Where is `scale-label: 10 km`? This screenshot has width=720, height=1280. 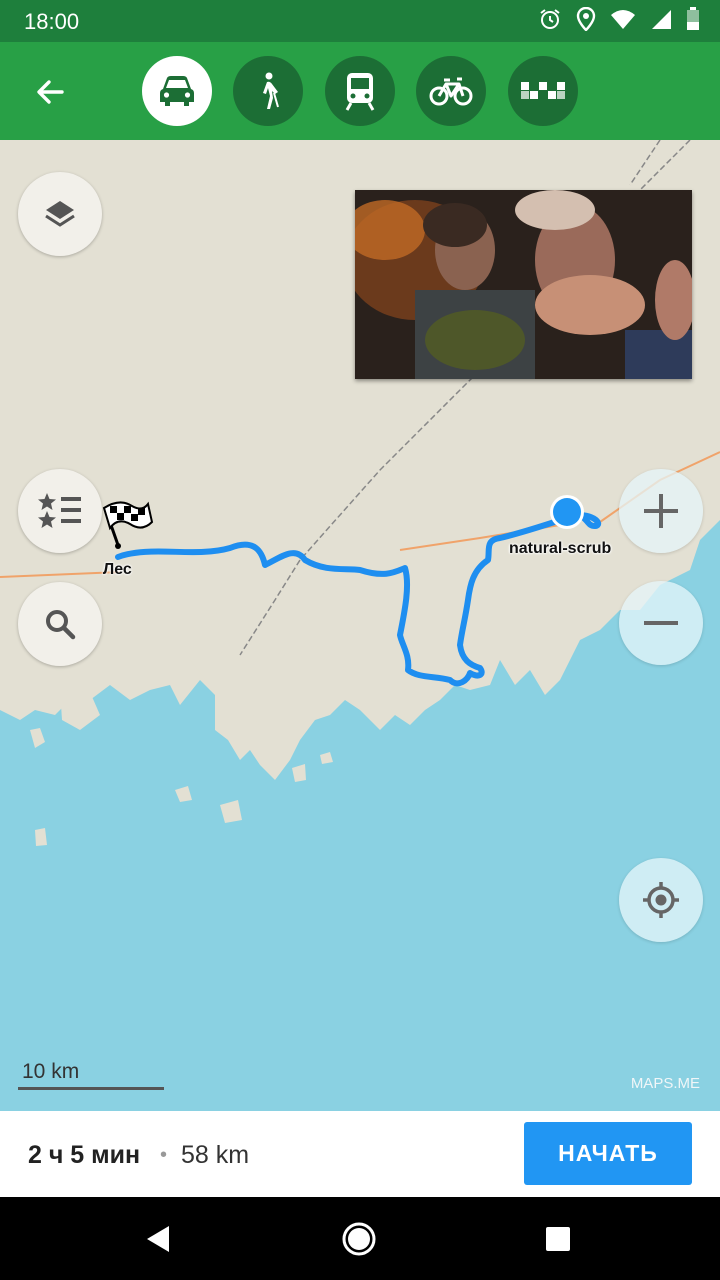
scale-label: 10 km is located at coordinates (51, 1071).